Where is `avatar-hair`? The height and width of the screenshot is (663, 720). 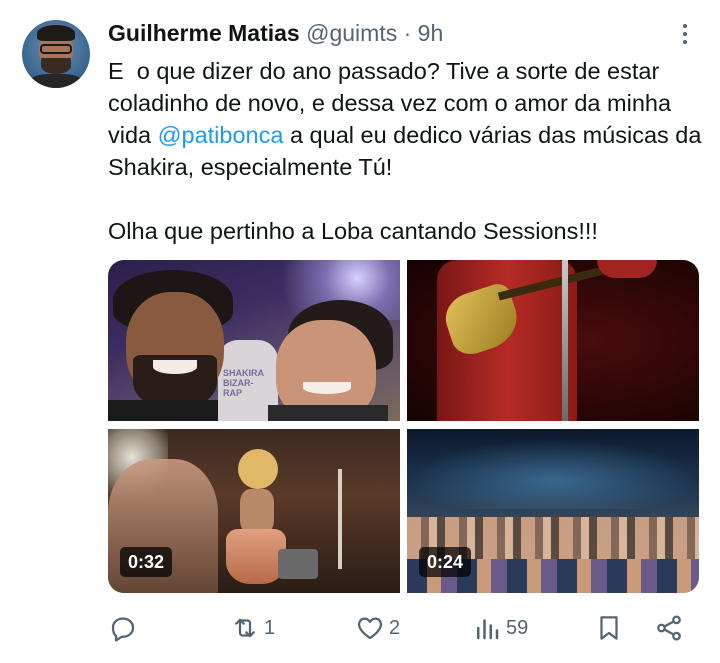 avatar-hair is located at coordinates (56, 33).